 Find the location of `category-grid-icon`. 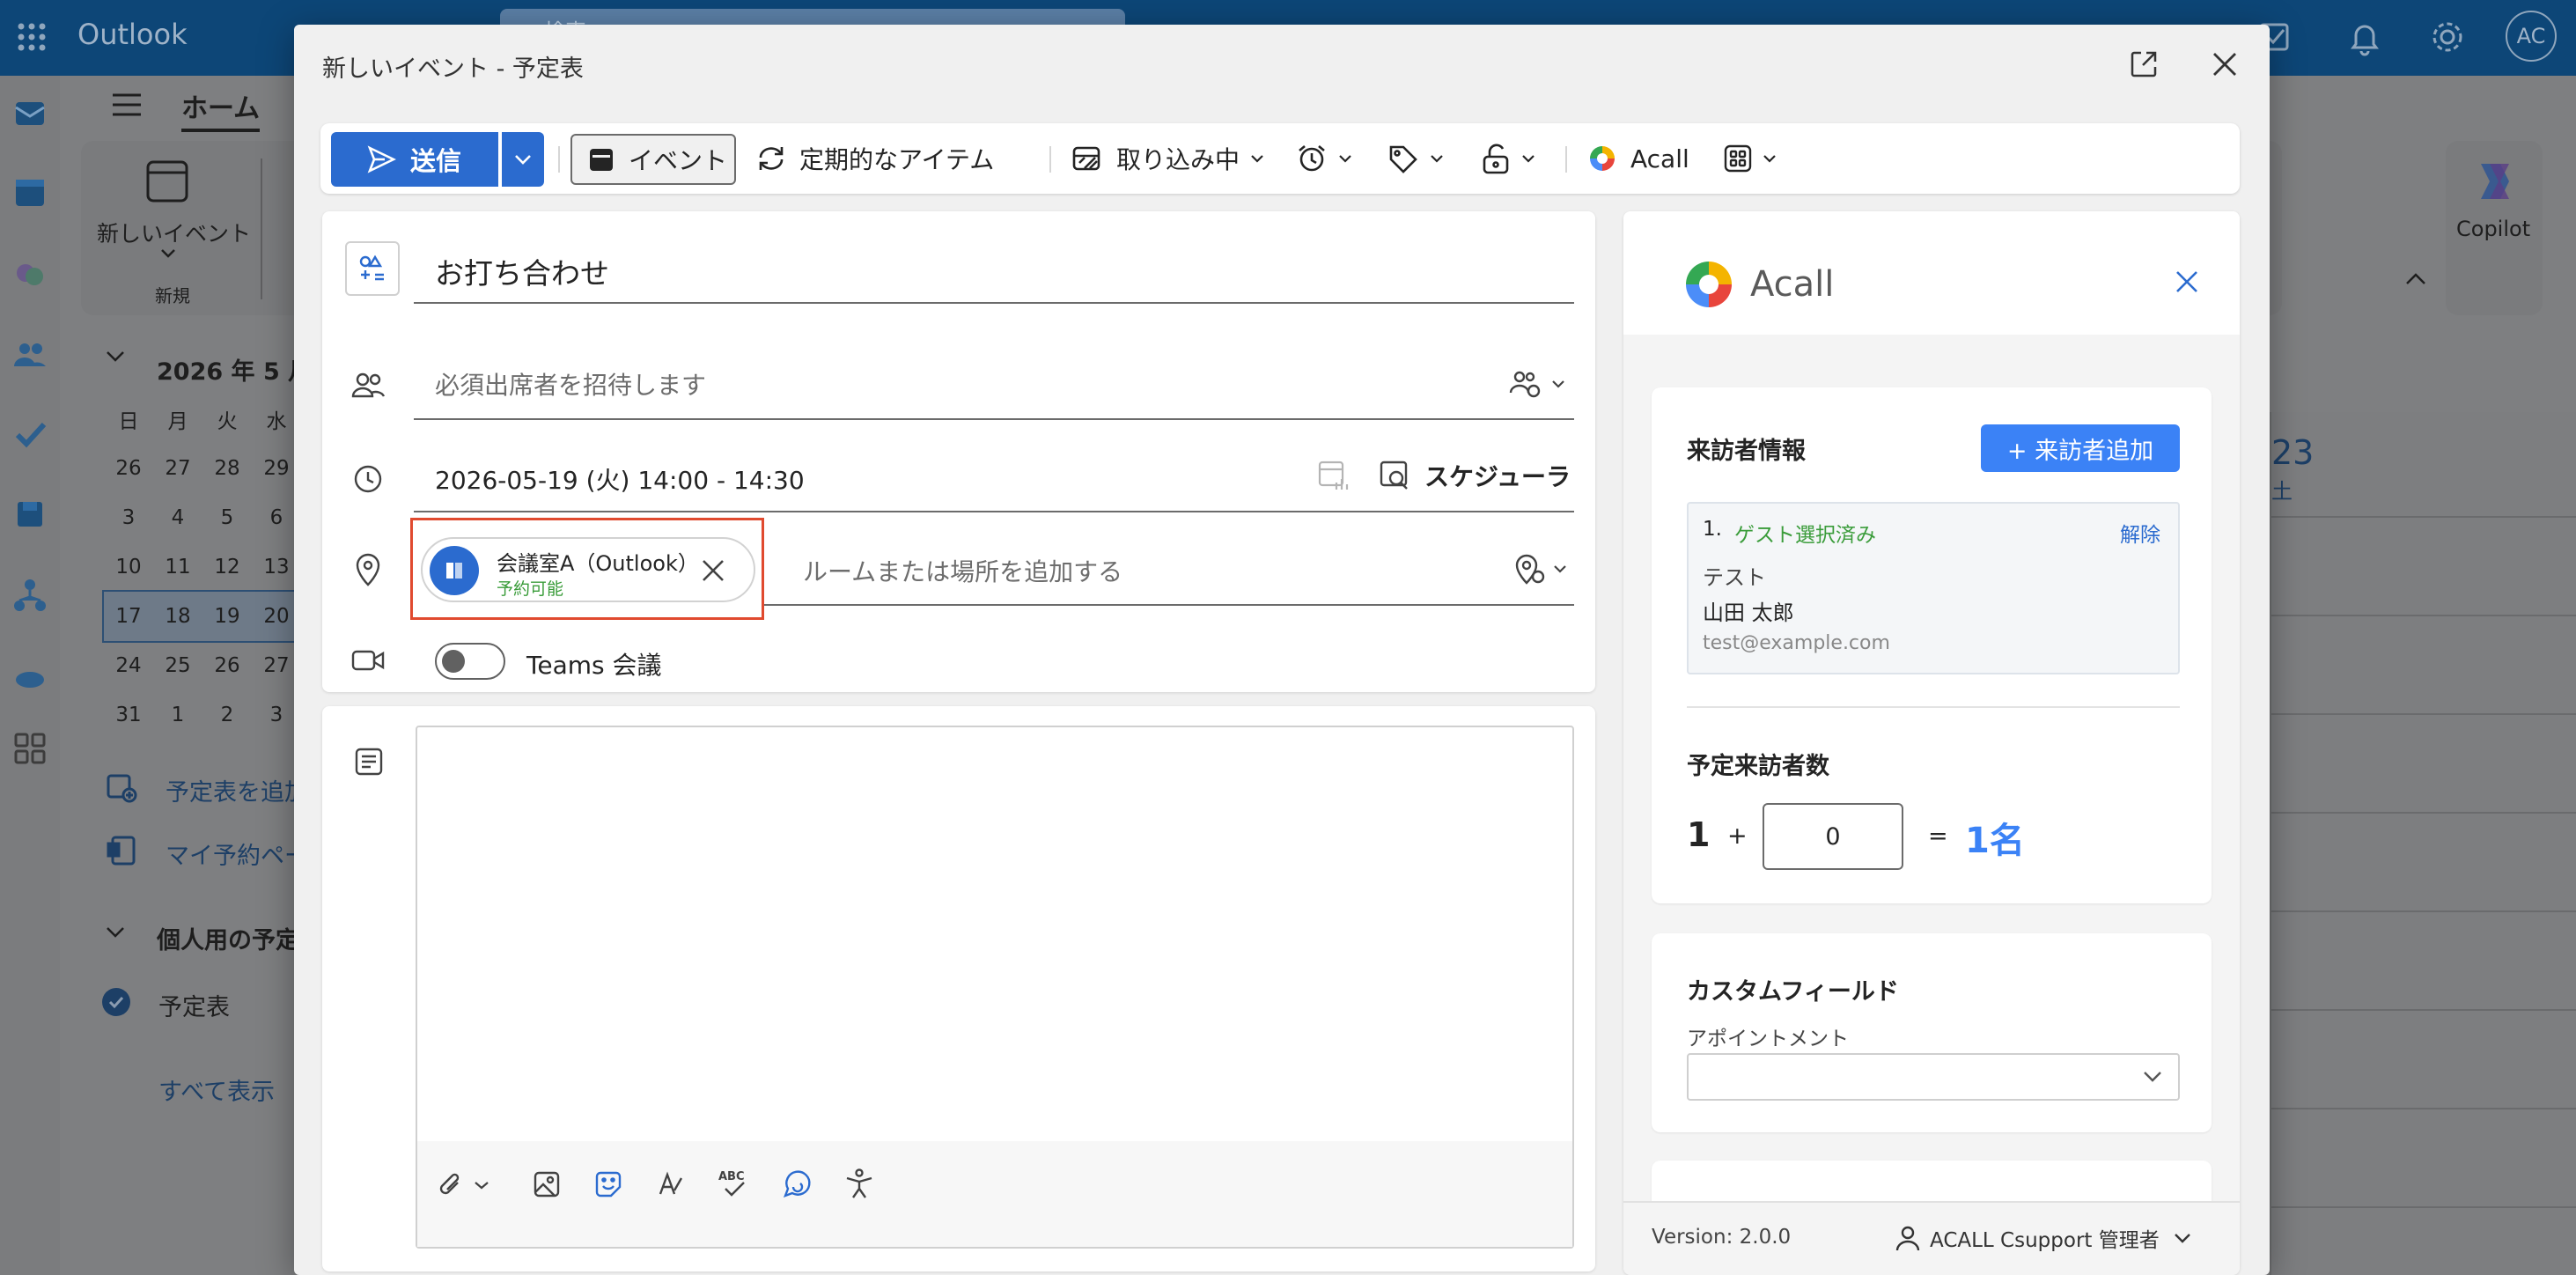

category-grid-icon is located at coordinates (371, 267).